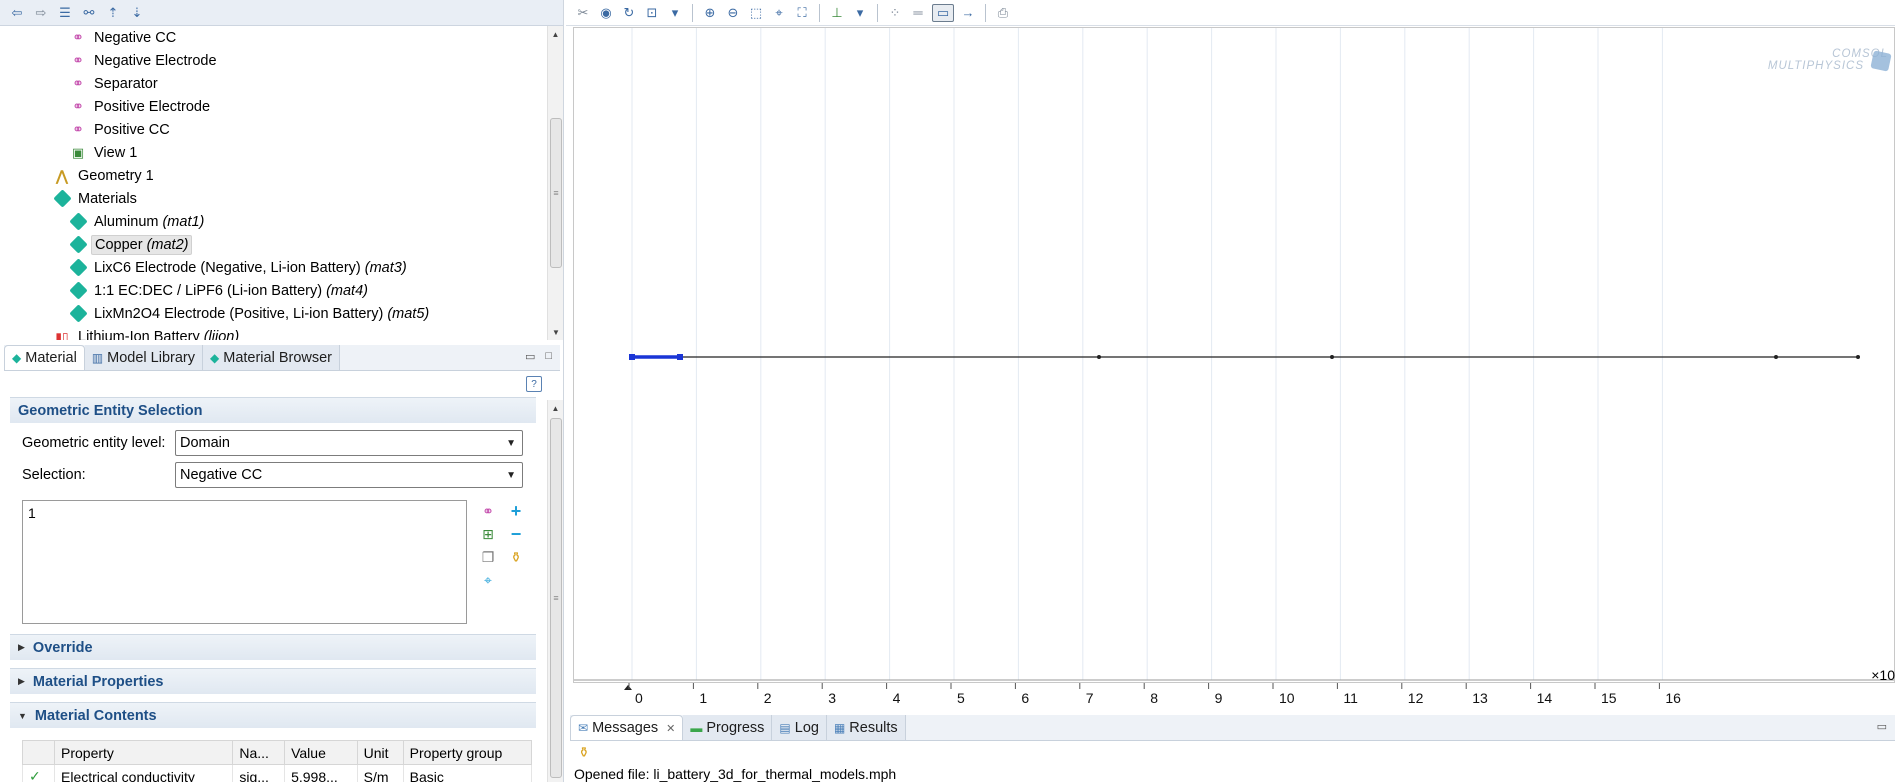 The image size is (1895, 782). Describe the element at coordinates (606, 13) in the screenshot. I see `view-icon: ◉` at that location.